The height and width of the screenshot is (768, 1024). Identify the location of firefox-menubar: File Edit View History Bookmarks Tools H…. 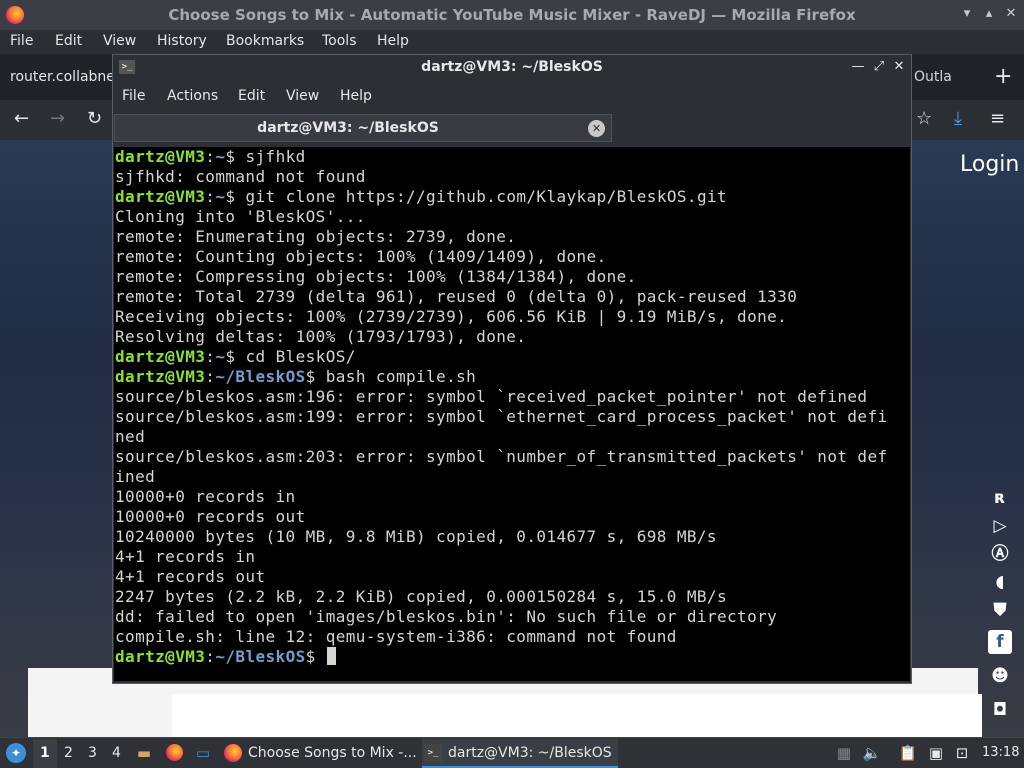
(512, 42).